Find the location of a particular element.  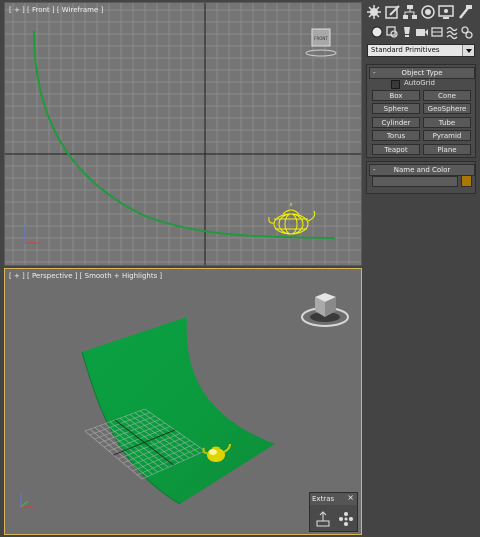

name-and-color-rollout: - Name and Color is located at coordinates (421, 177).